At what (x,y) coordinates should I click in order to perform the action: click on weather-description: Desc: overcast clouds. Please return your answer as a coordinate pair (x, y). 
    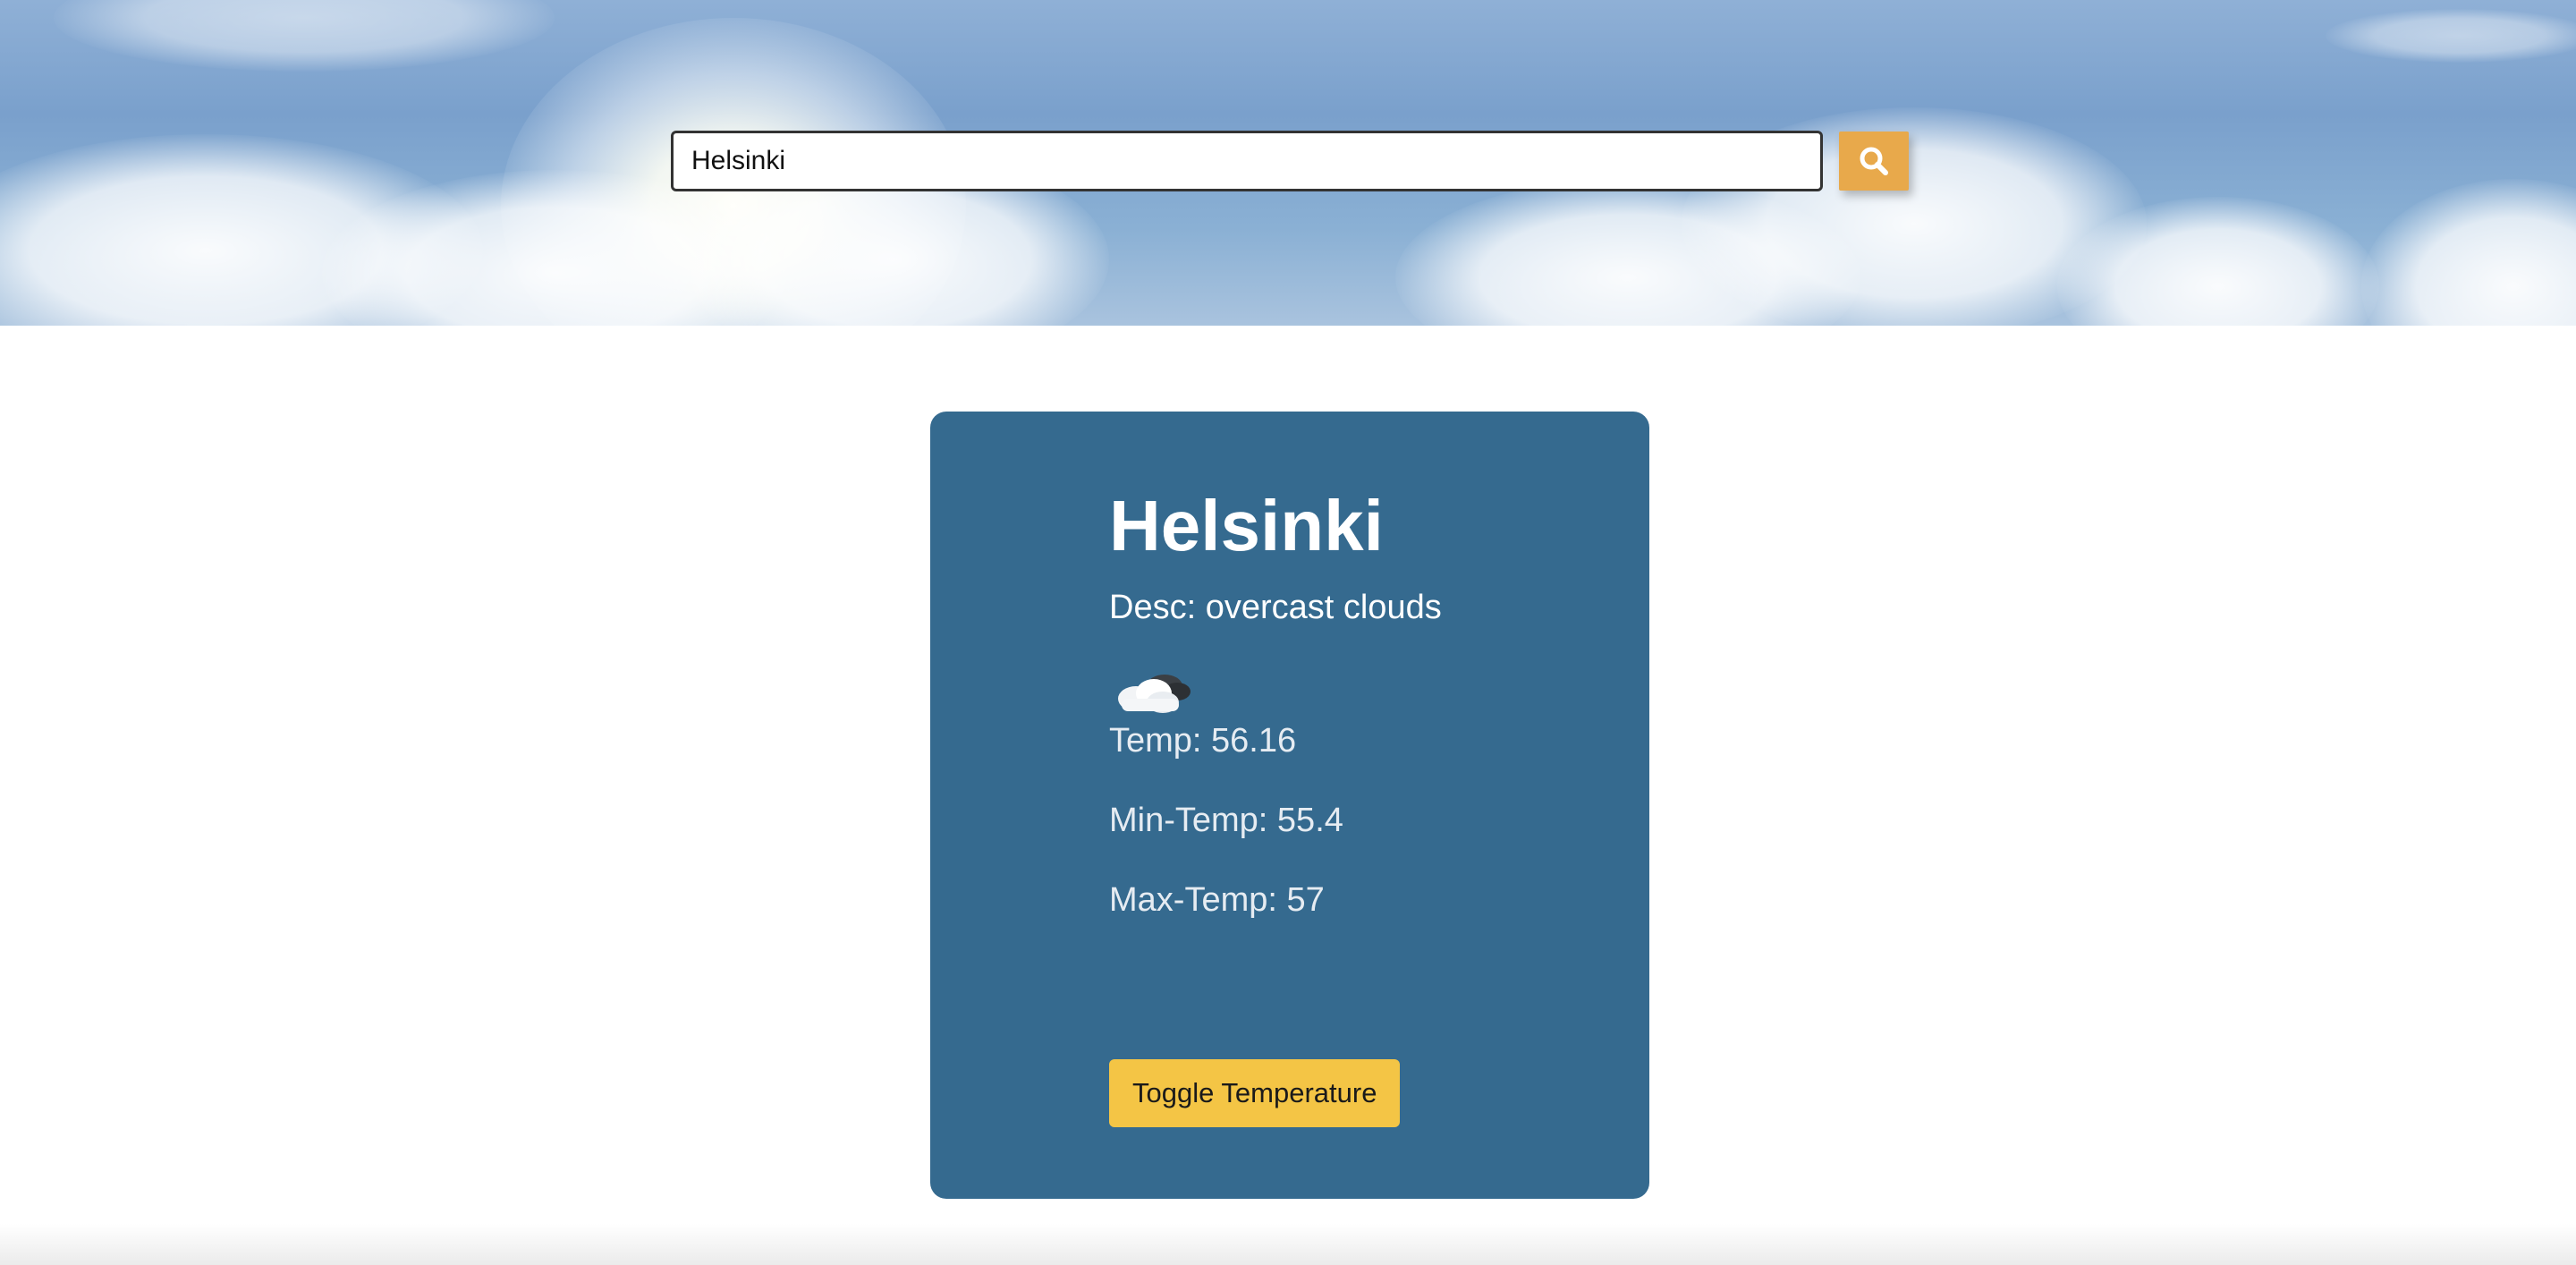
    Looking at the image, I should click on (1275, 607).